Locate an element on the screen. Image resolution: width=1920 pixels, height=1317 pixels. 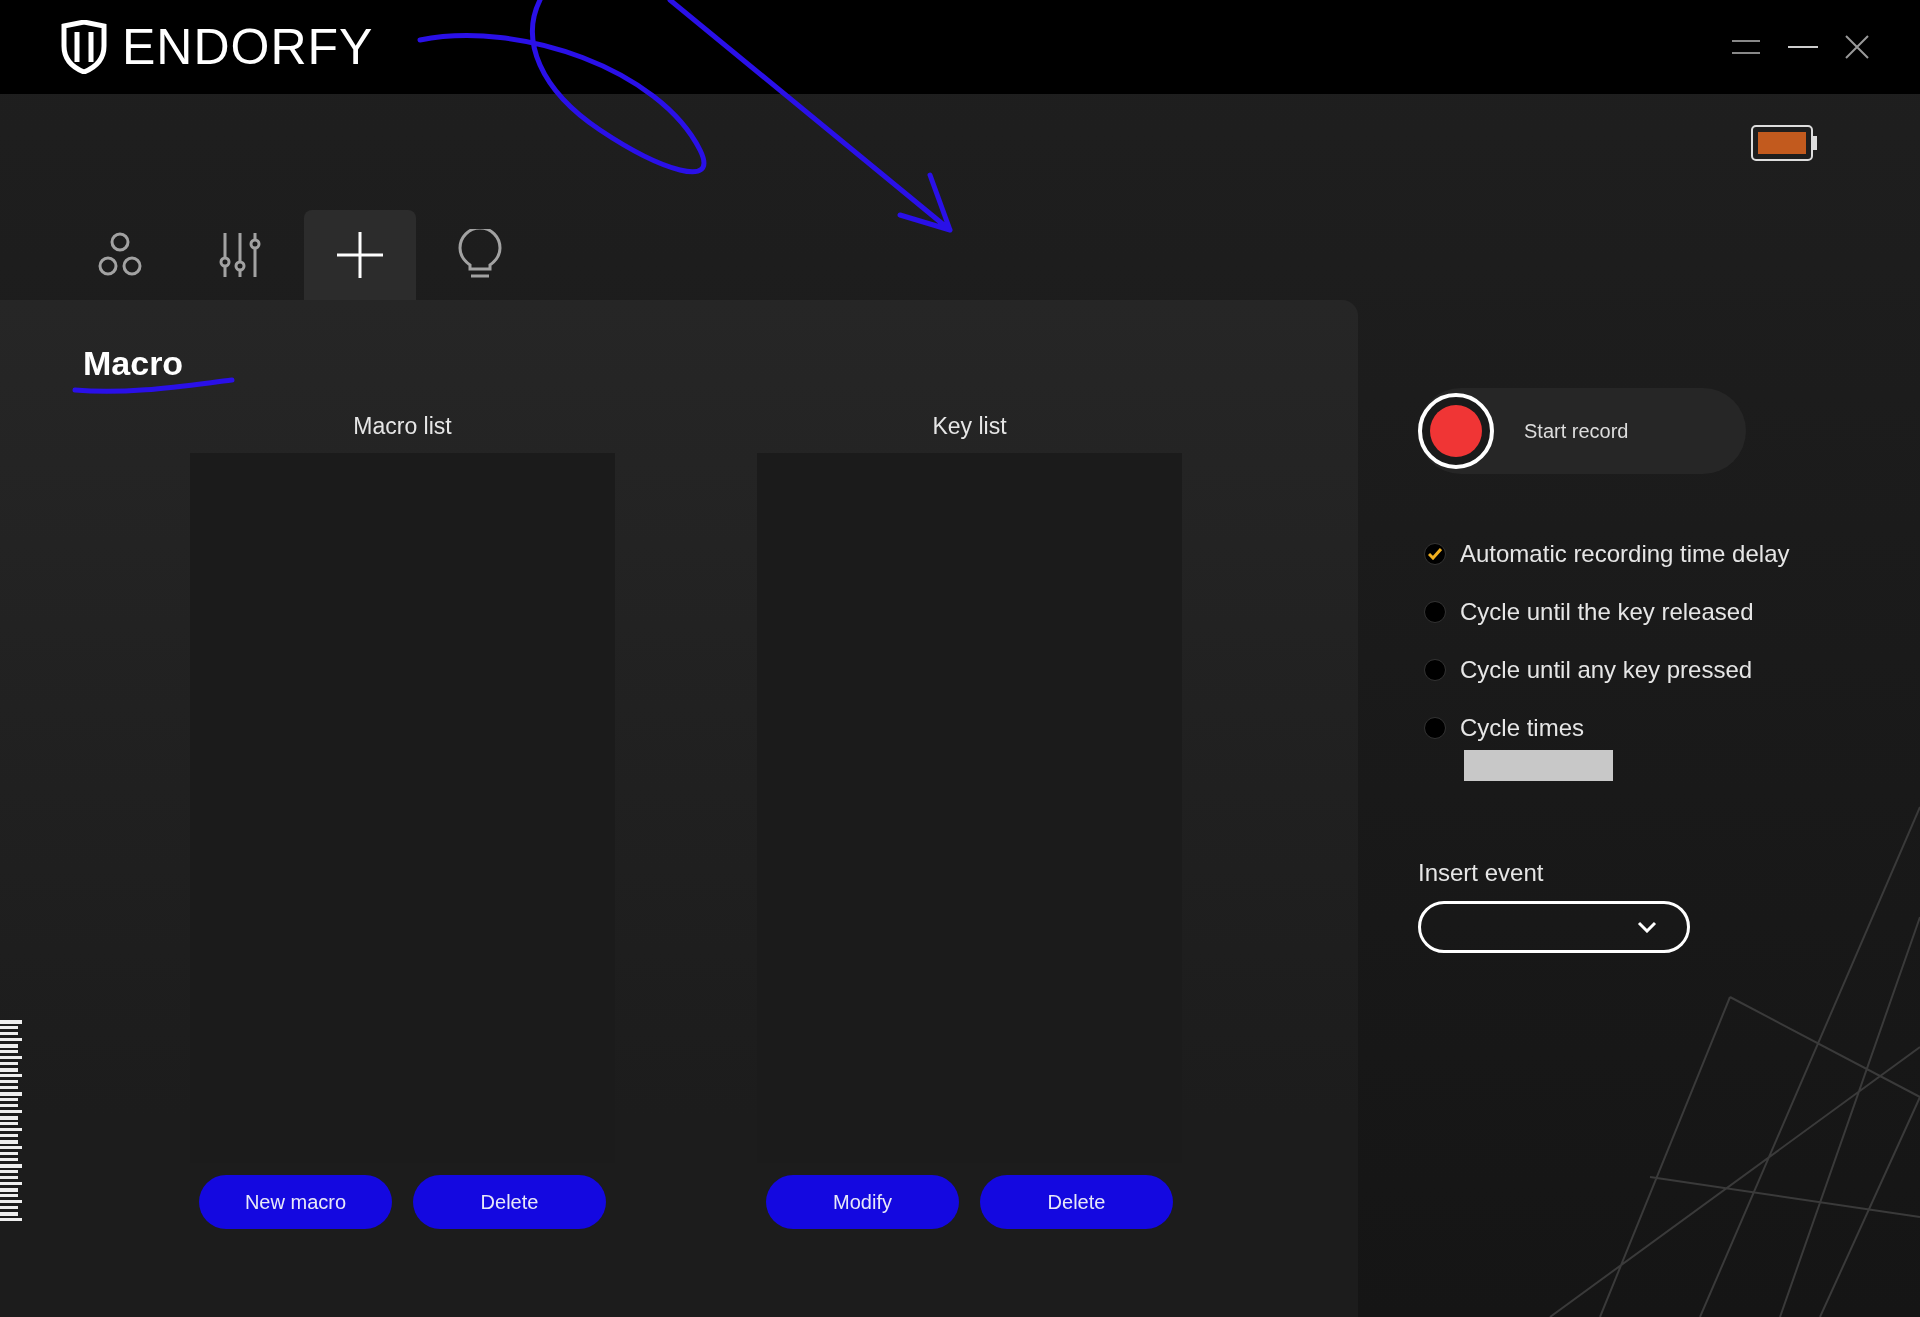
chevron-down-icon is located at coordinates (1647, 927).